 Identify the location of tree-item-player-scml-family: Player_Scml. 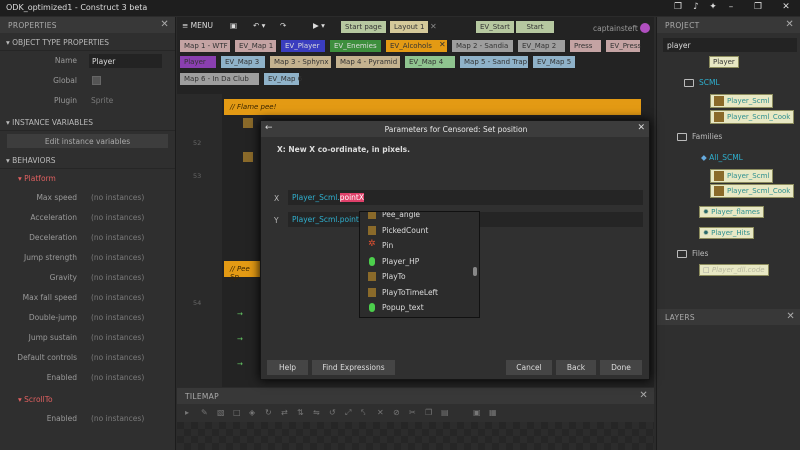
(742, 176).